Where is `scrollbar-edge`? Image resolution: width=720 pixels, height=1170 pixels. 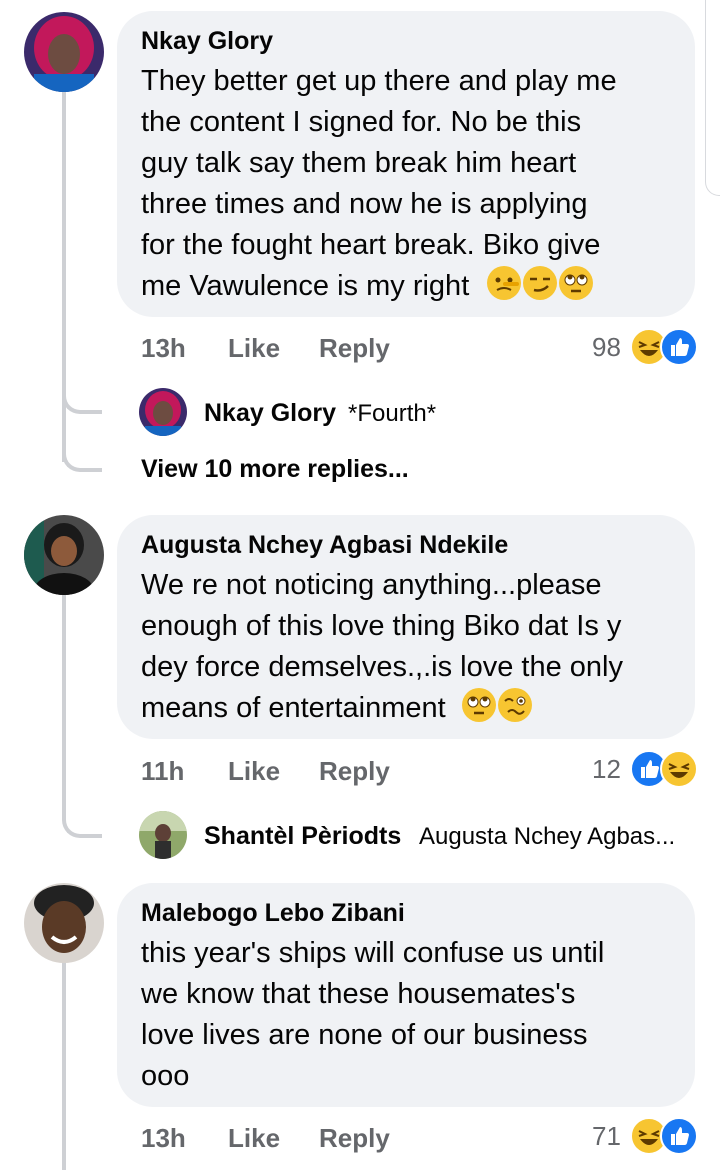
scrollbar-edge is located at coordinates (712, 98).